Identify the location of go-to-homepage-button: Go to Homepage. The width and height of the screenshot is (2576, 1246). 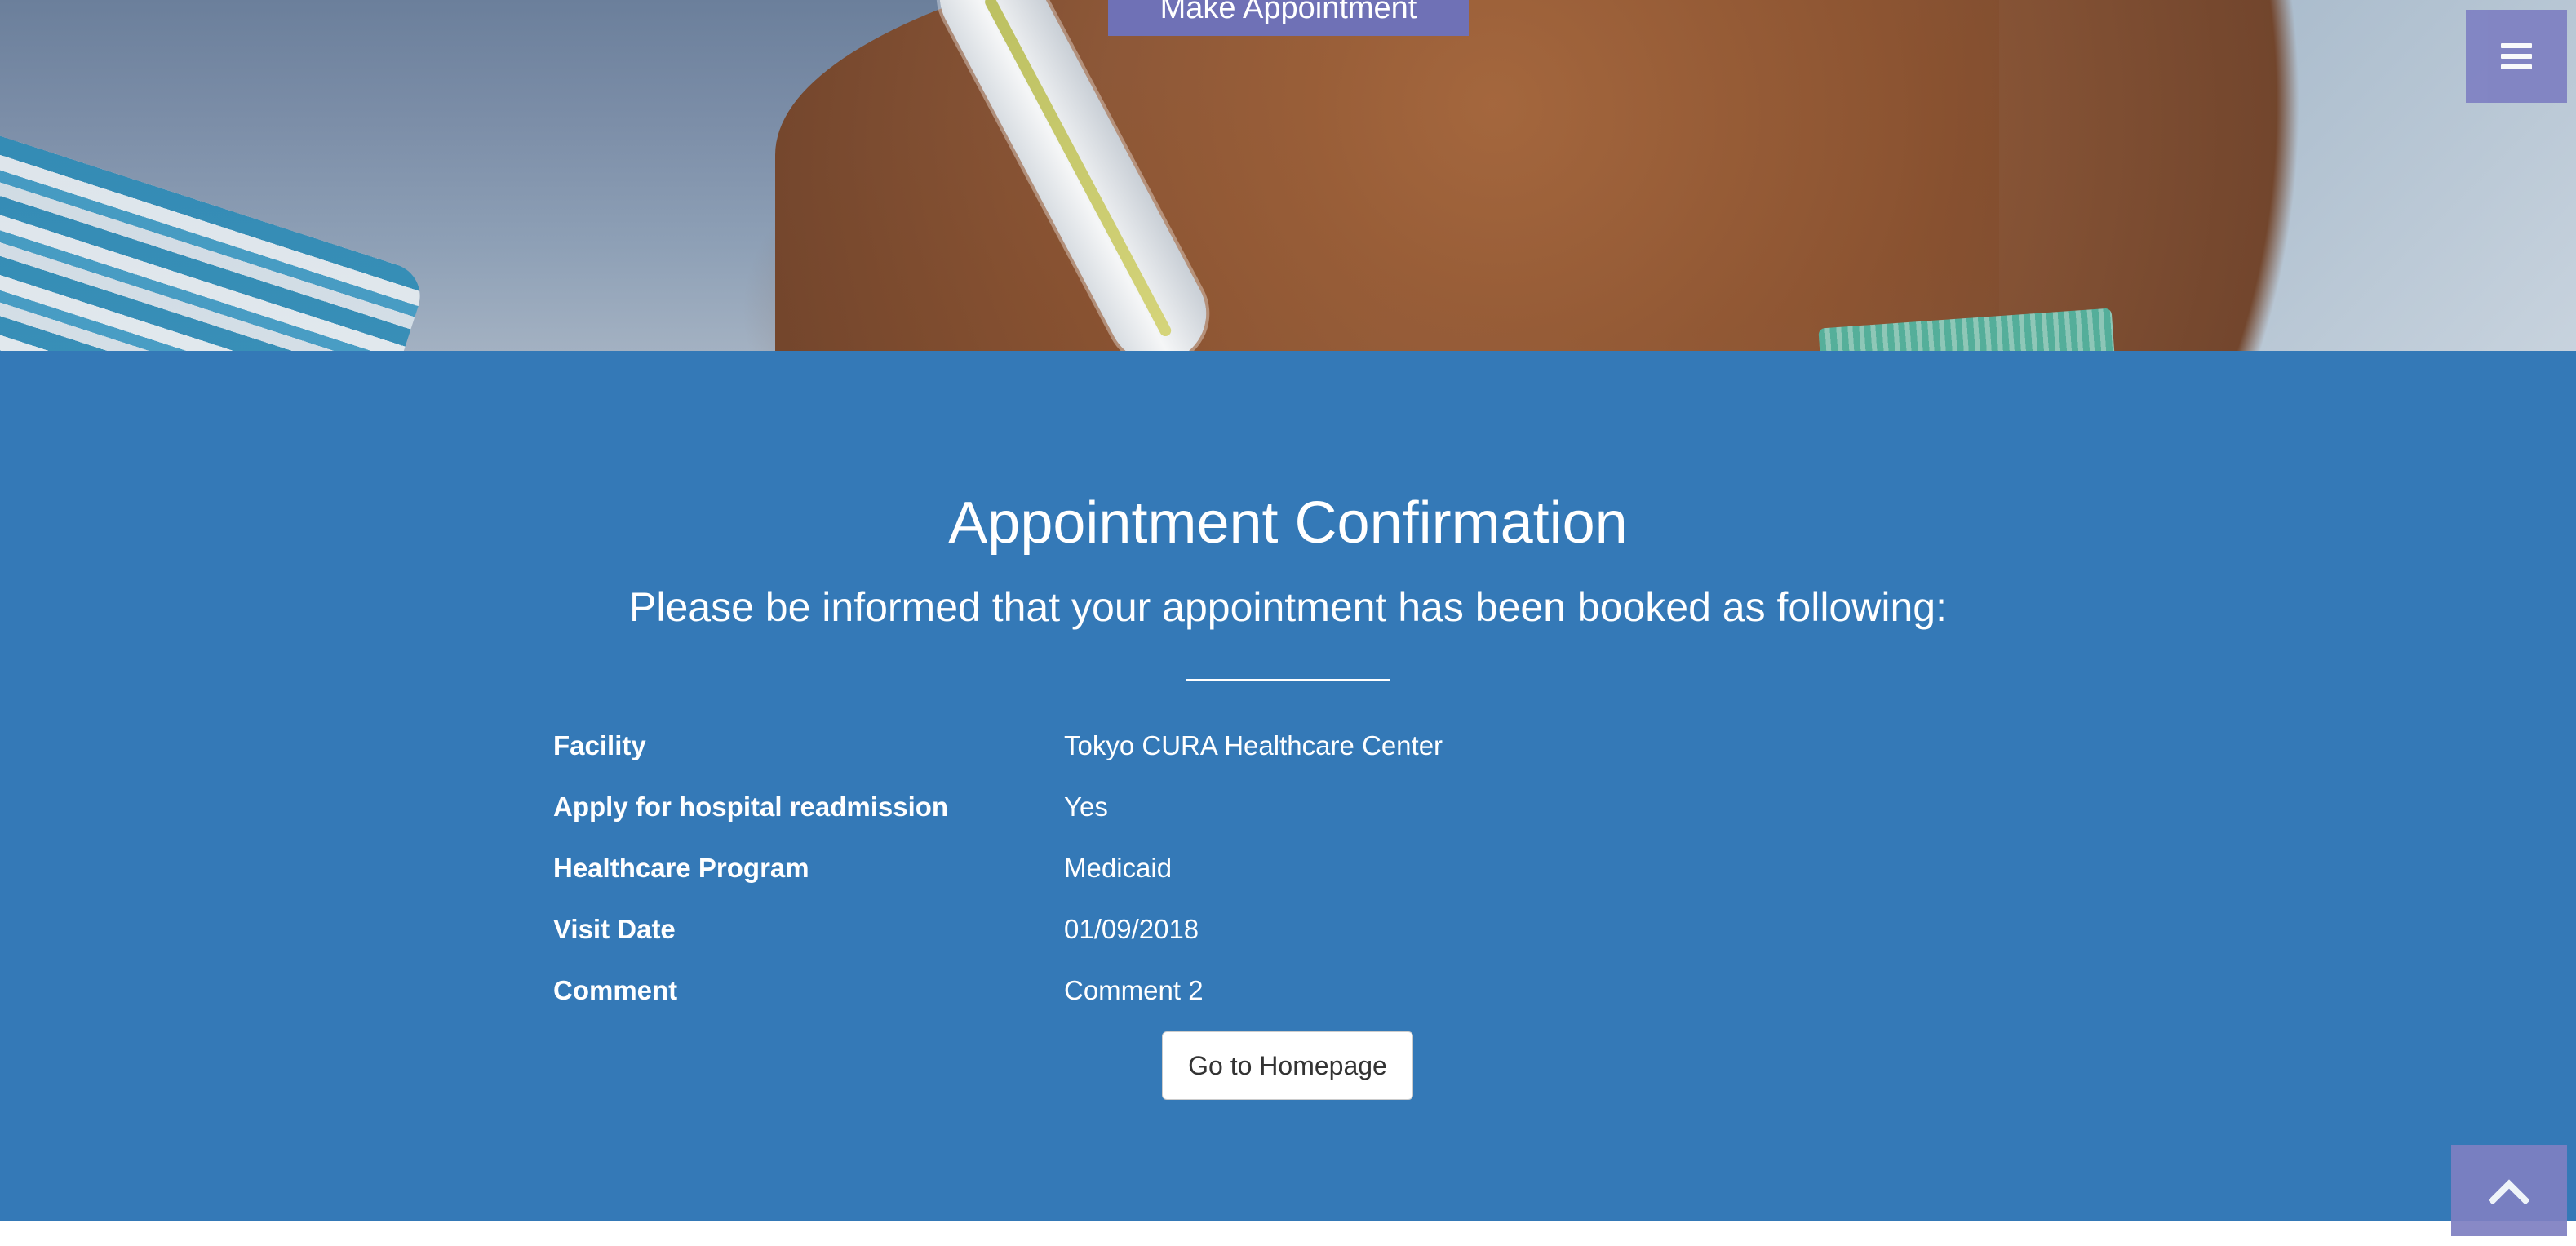
(1287, 1065).